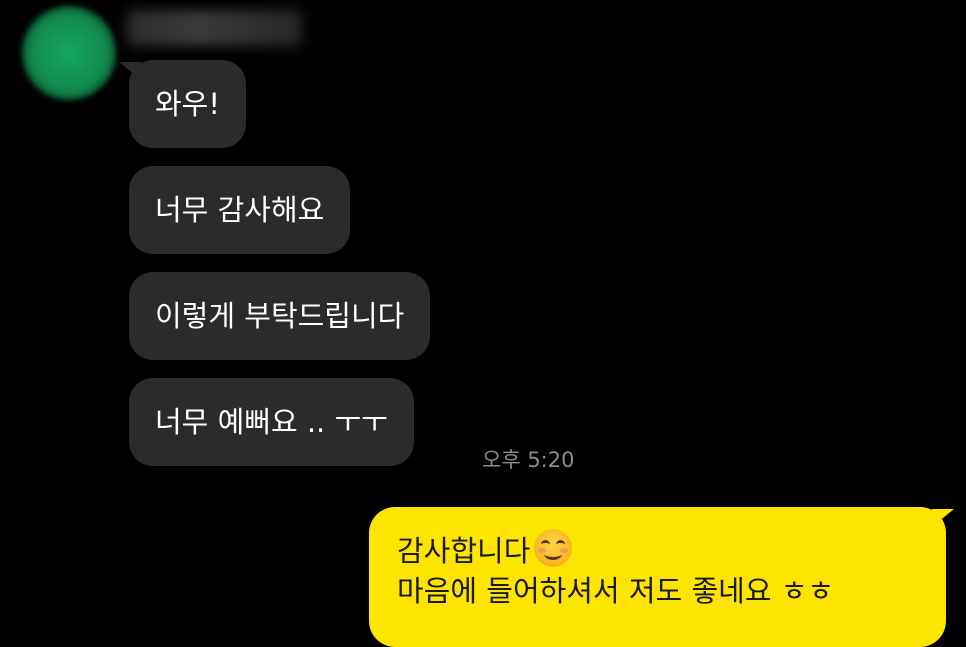  What do you see at coordinates (464, 551) in the screenshot?
I see `message-text: 감사합니다` at bounding box center [464, 551].